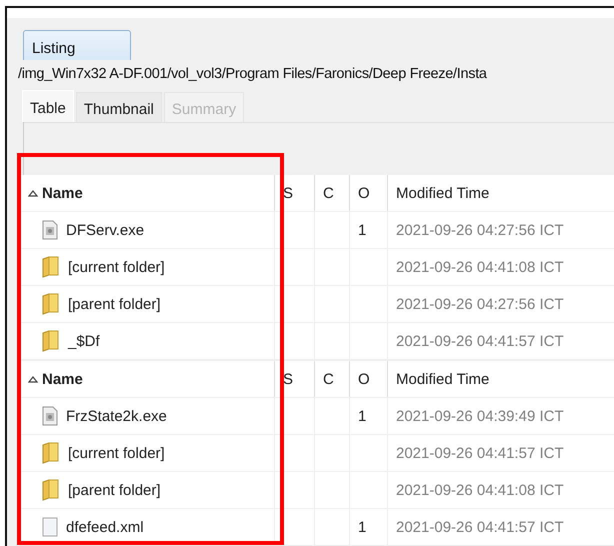  Describe the element at coordinates (253, 75) in the screenshot. I see `file-path: /img_Win7x32 A-DF.001/vol_vol3/Program Files/Faronics/Deep Freeze/Insta` at that location.